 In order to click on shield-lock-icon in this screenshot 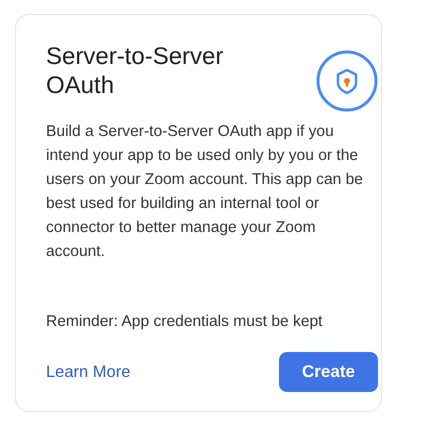, I will do `click(347, 81)`.